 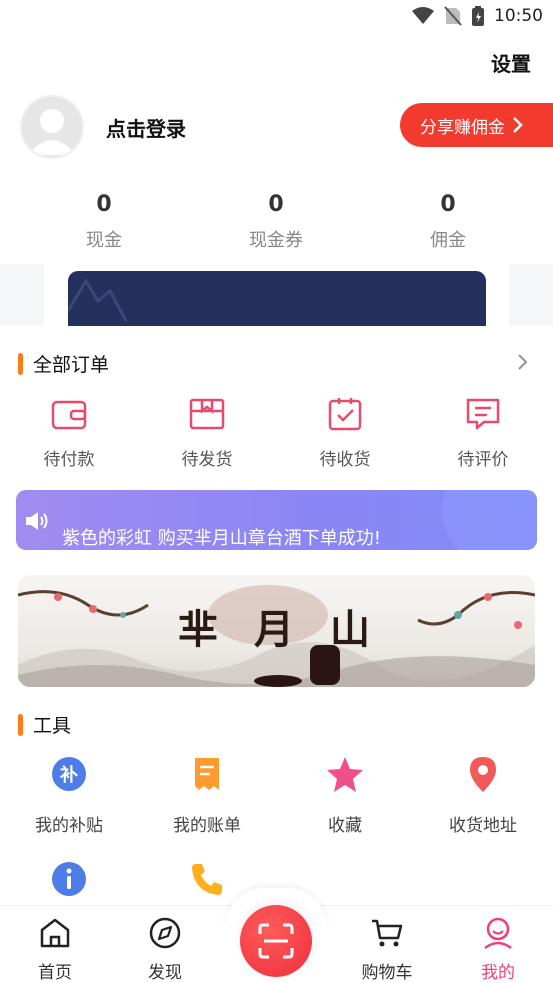 I want to click on order-label: 待评价, so click(x=483, y=460).